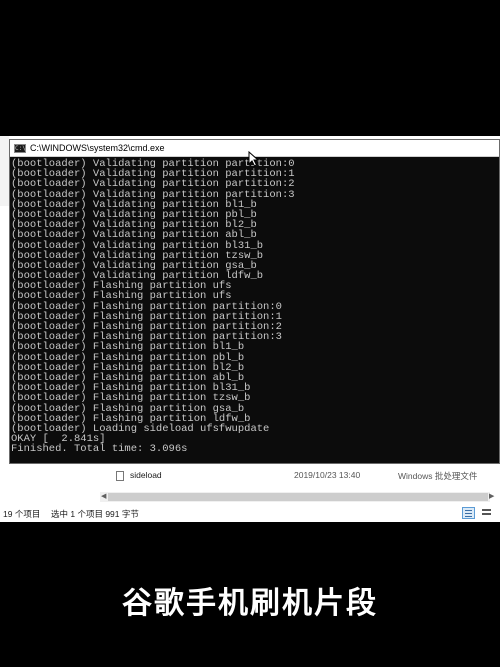 The image size is (500, 667). Describe the element at coordinates (250, 513) in the screenshot. I see `status-bar: 19 个项目 选中 1 个项目 991 字节` at that location.